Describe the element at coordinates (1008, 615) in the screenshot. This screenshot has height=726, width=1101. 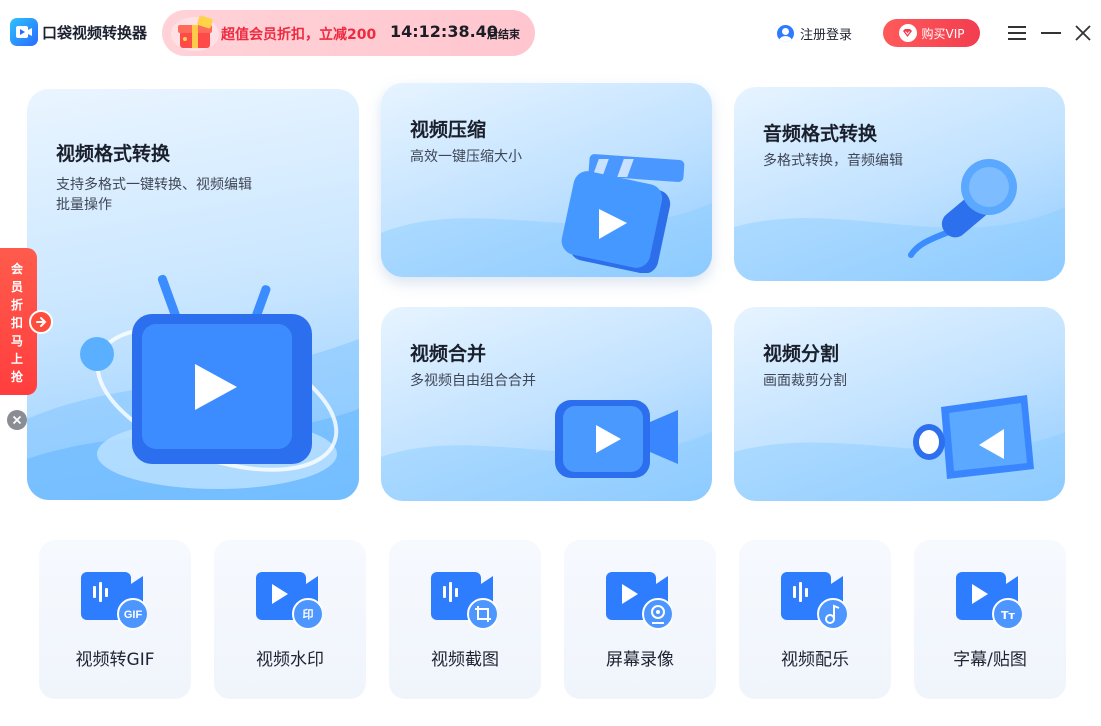
I see `subtitle-badge-text: Tт` at that location.